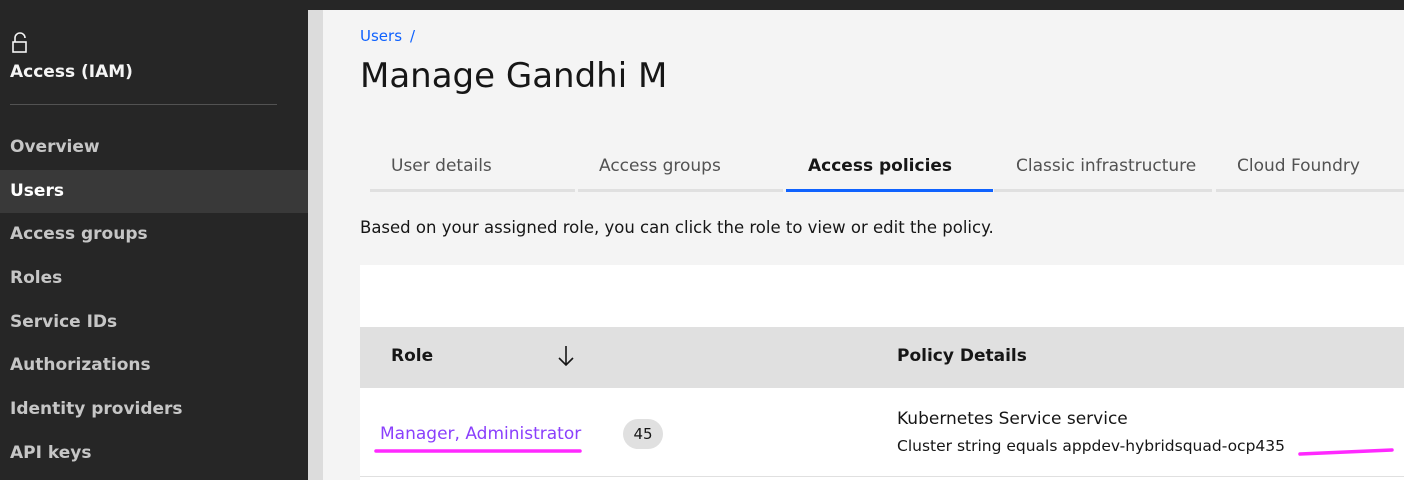 The image size is (1404, 480). Describe the element at coordinates (880, 166) in the screenshot. I see `tab-label: Access policies` at that location.